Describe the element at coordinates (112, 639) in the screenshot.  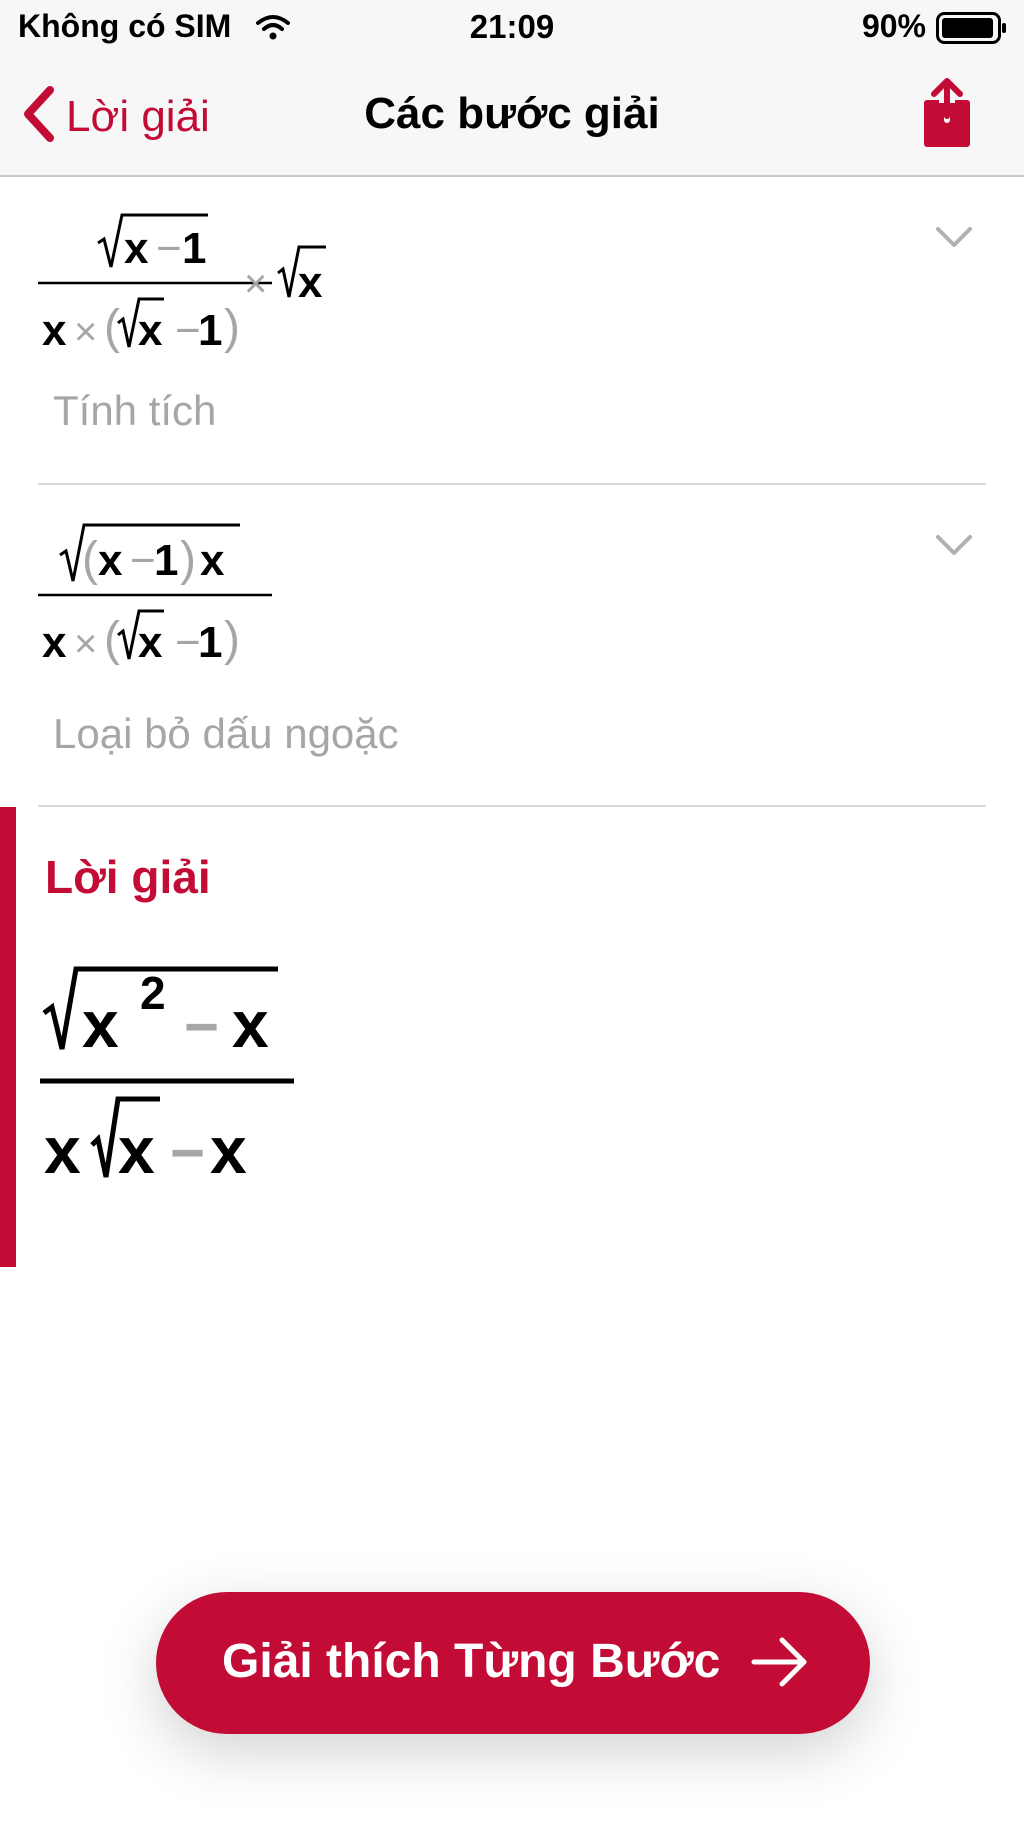
I see `step-2-den-2: (` at that location.